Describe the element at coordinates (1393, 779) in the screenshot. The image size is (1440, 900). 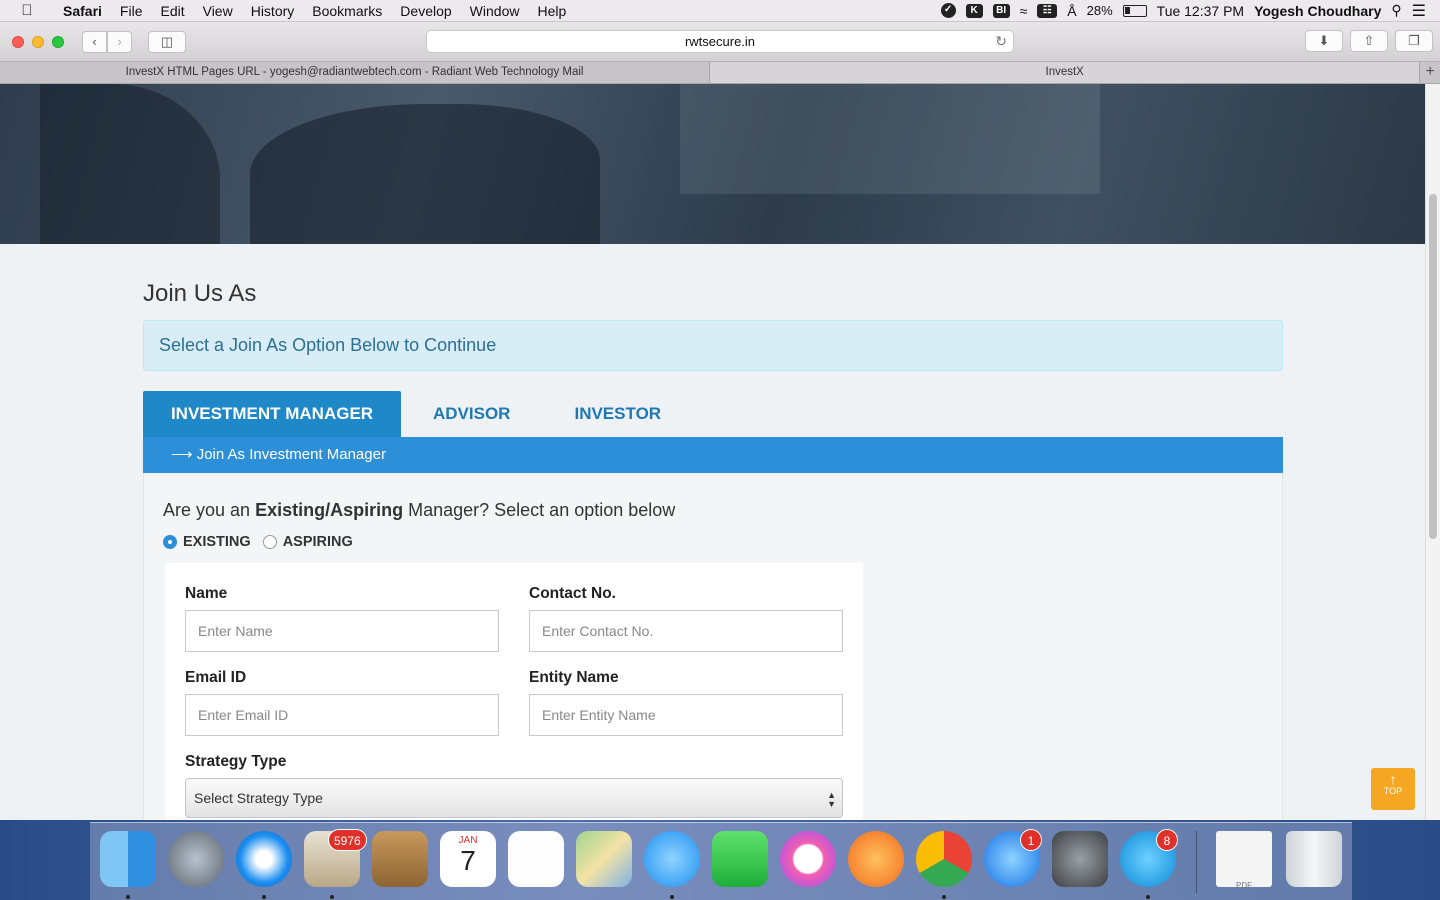
I see `arrow-up-icon: ↑` at that location.